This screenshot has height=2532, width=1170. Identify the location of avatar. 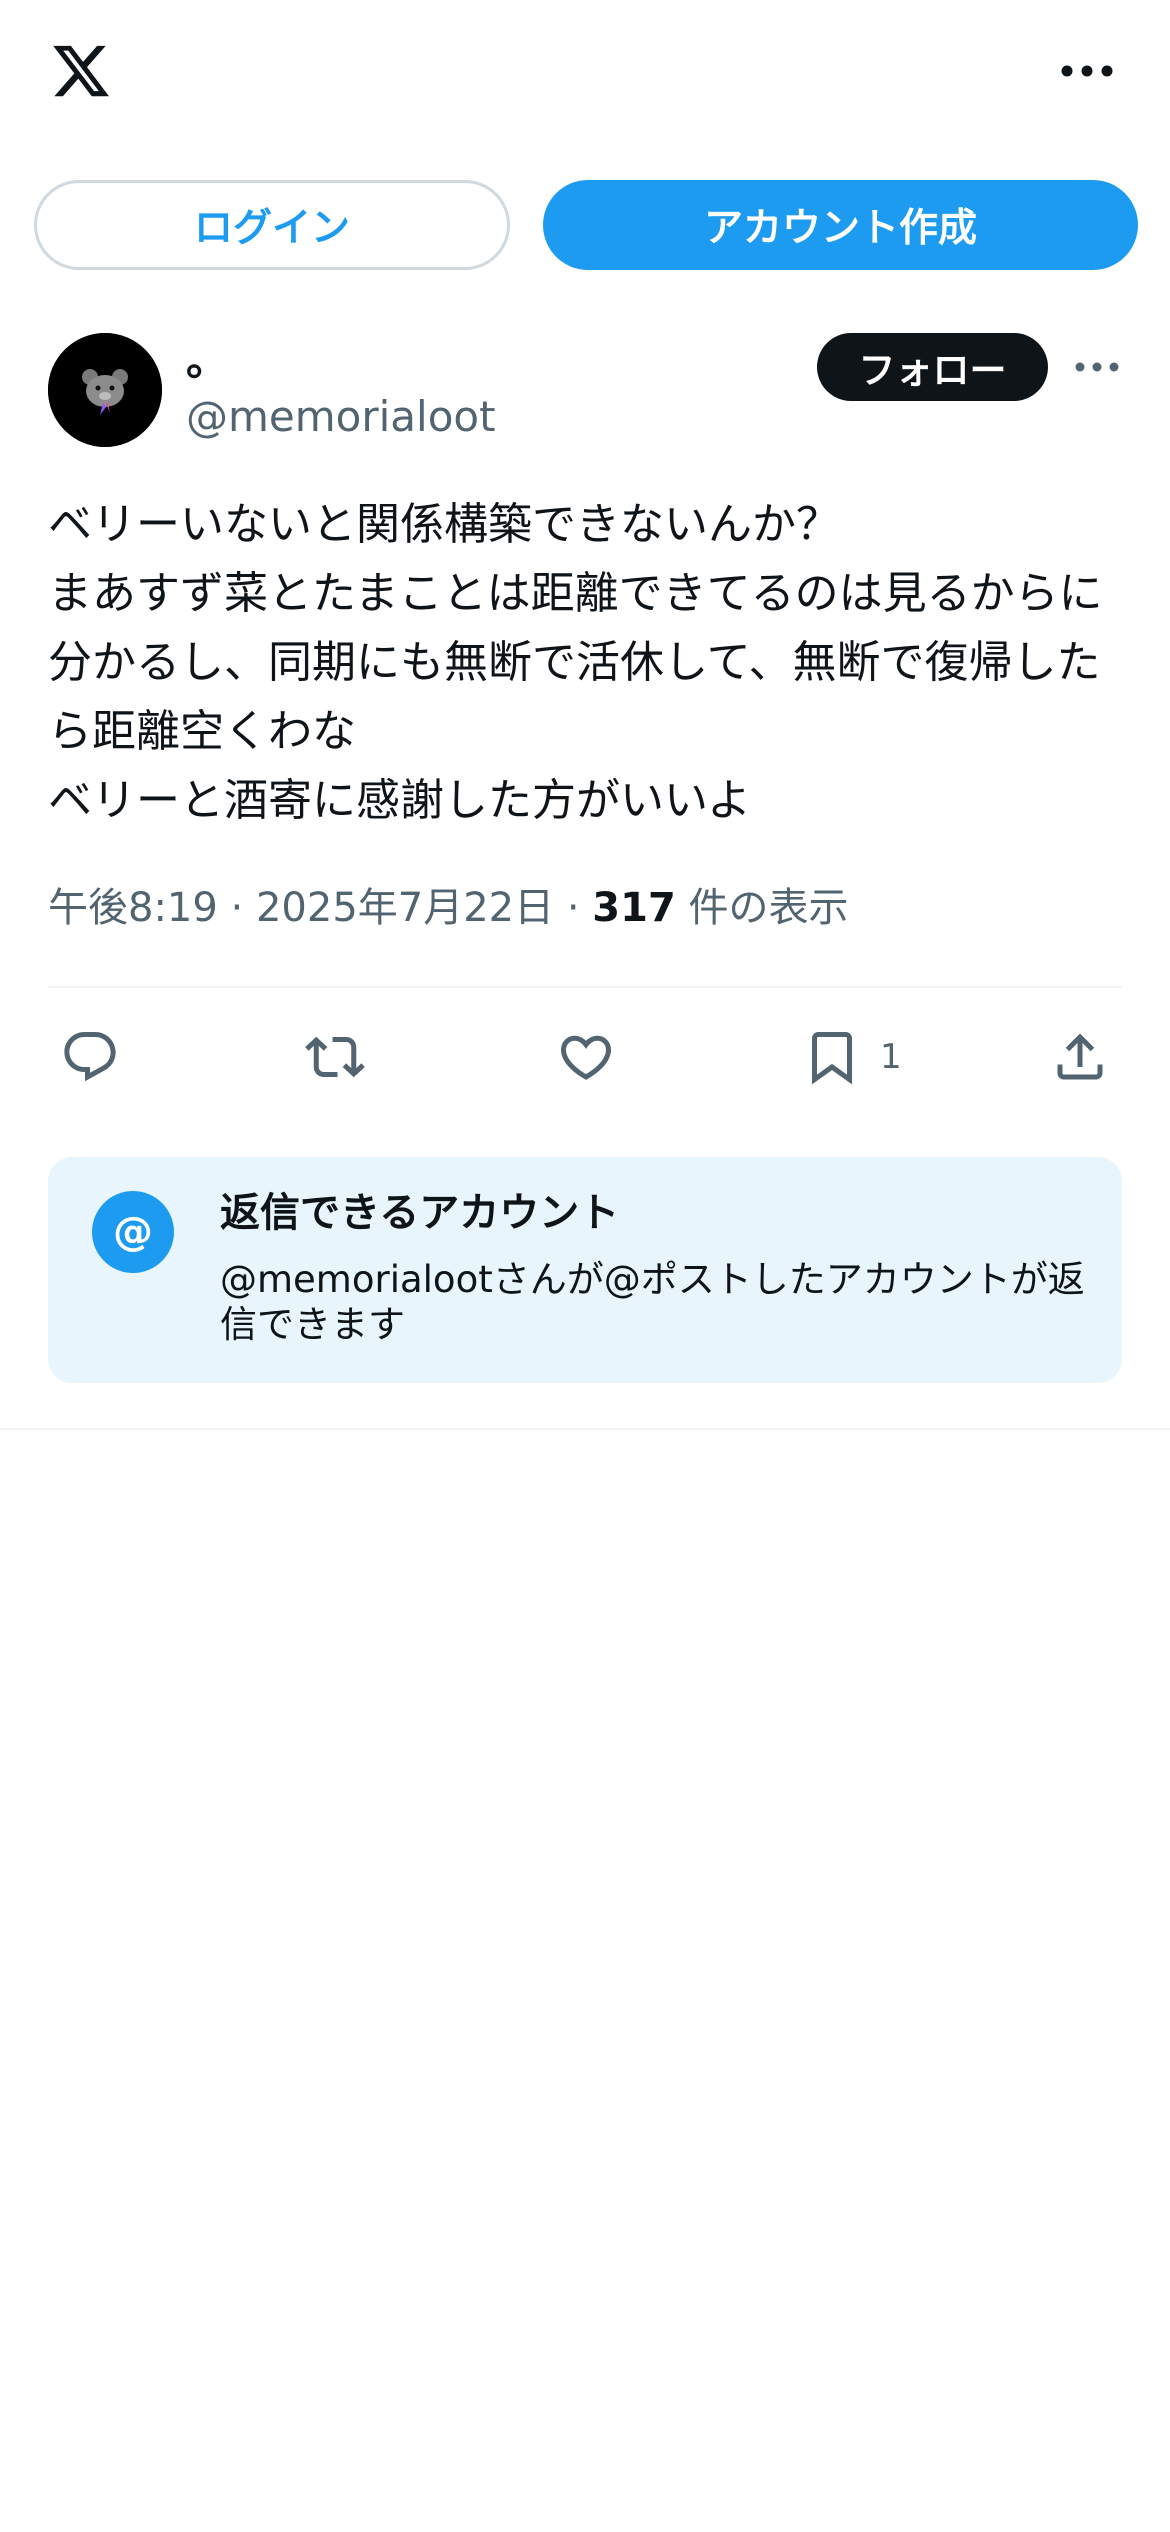
(105, 390).